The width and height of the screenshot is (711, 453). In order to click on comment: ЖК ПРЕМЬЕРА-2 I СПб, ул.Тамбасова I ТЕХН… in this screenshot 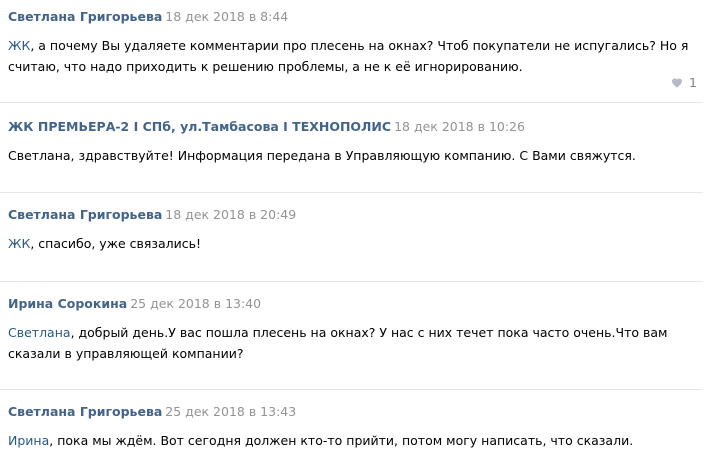, I will do `click(355, 142)`.